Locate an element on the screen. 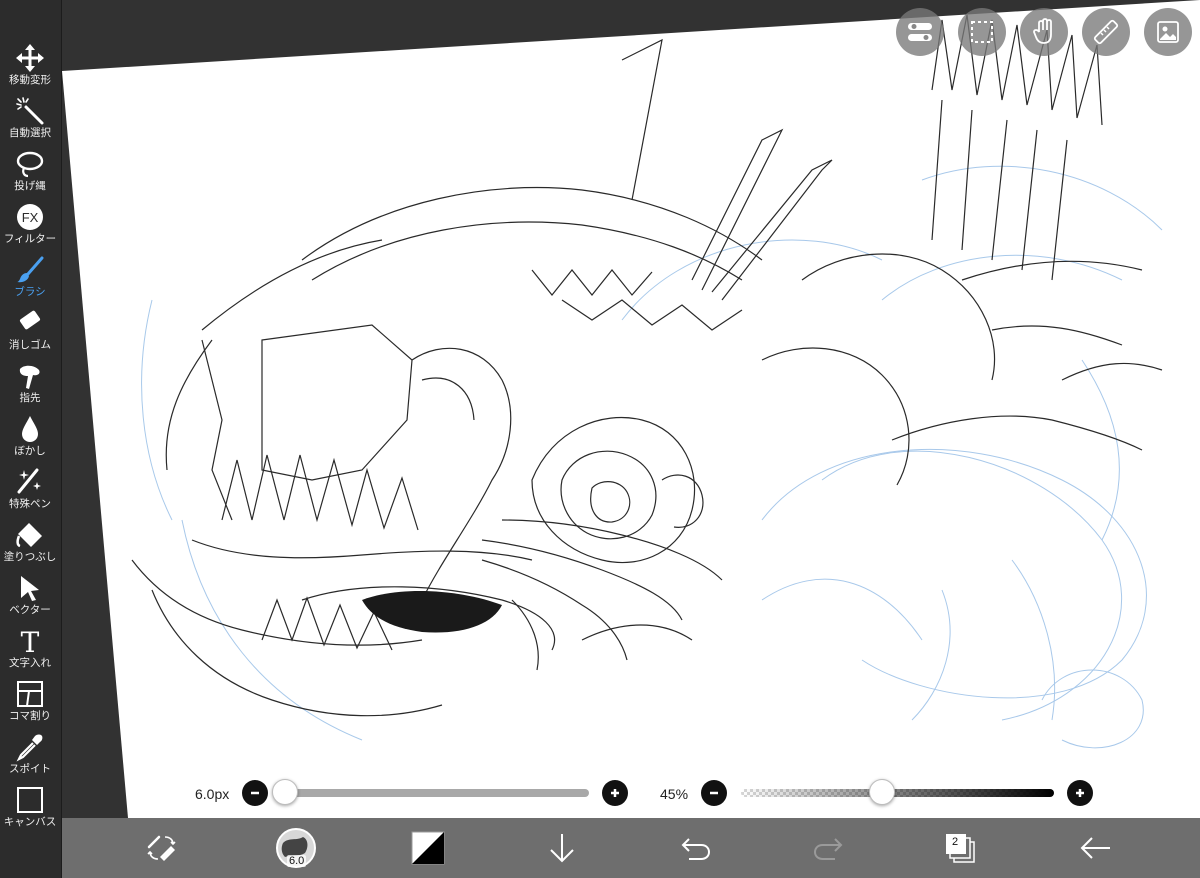  color-swatch-button is located at coordinates (428, 848).